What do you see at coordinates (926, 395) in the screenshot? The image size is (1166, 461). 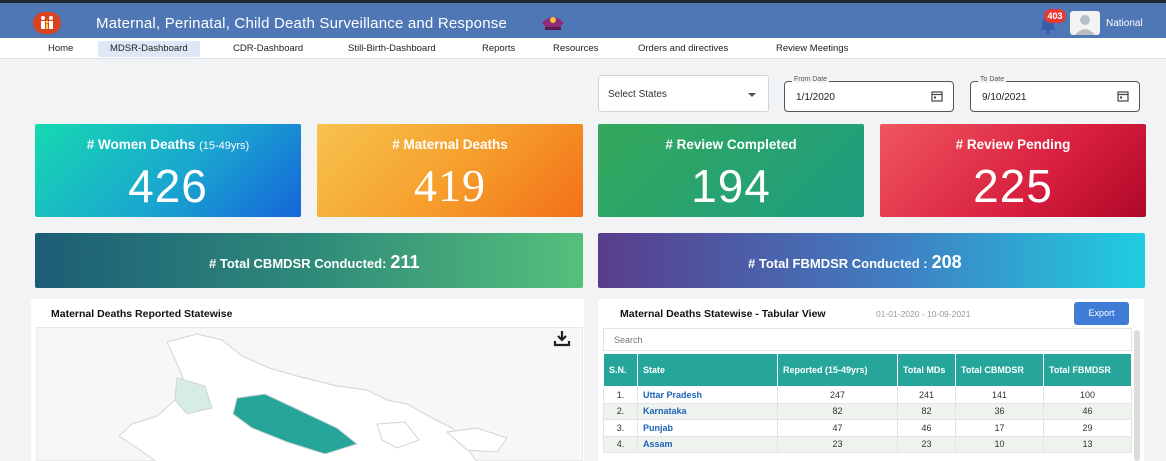 I see `cell-total-mds: 241` at bounding box center [926, 395].